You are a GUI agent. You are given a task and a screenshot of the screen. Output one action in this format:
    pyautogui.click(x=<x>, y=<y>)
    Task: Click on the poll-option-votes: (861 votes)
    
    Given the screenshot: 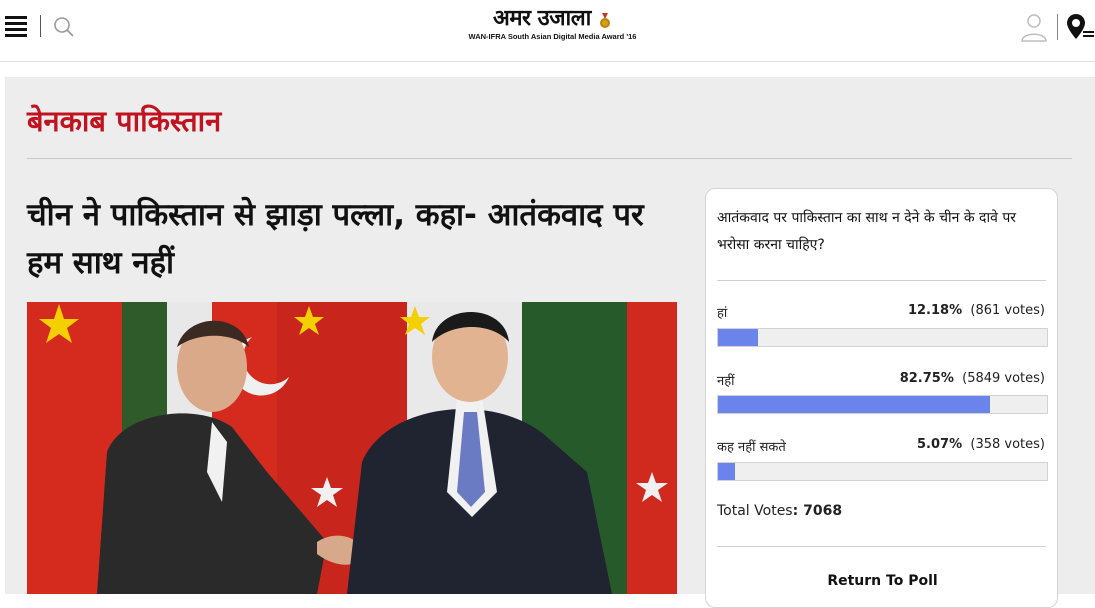 What is the action you would take?
    pyautogui.click(x=1007, y=310)
    